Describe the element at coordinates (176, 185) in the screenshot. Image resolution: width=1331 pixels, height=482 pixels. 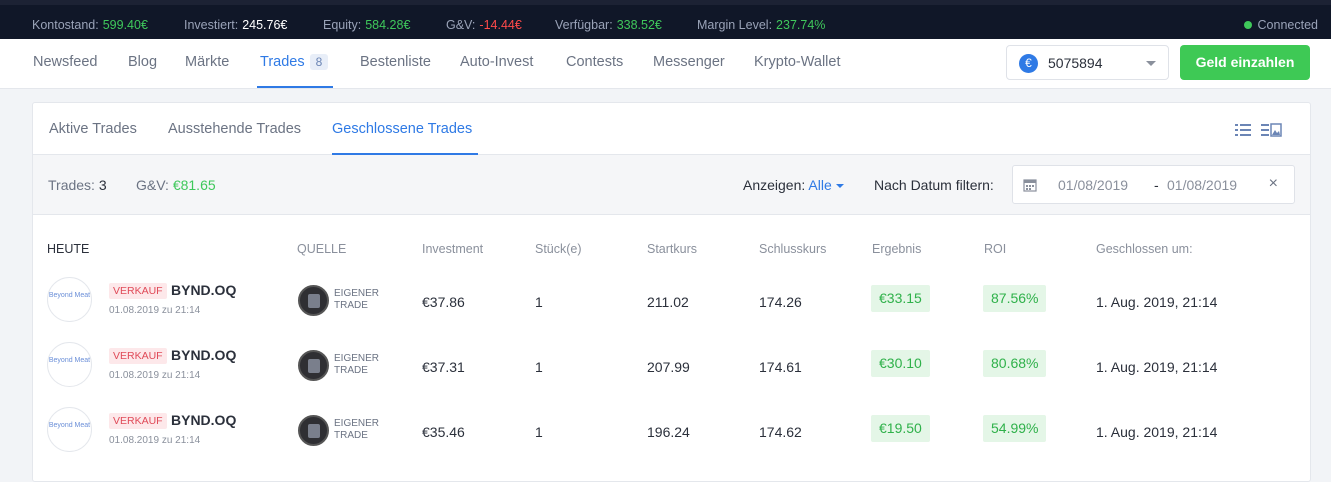
I see `pl-summary: G&V: €81.65` at that location.